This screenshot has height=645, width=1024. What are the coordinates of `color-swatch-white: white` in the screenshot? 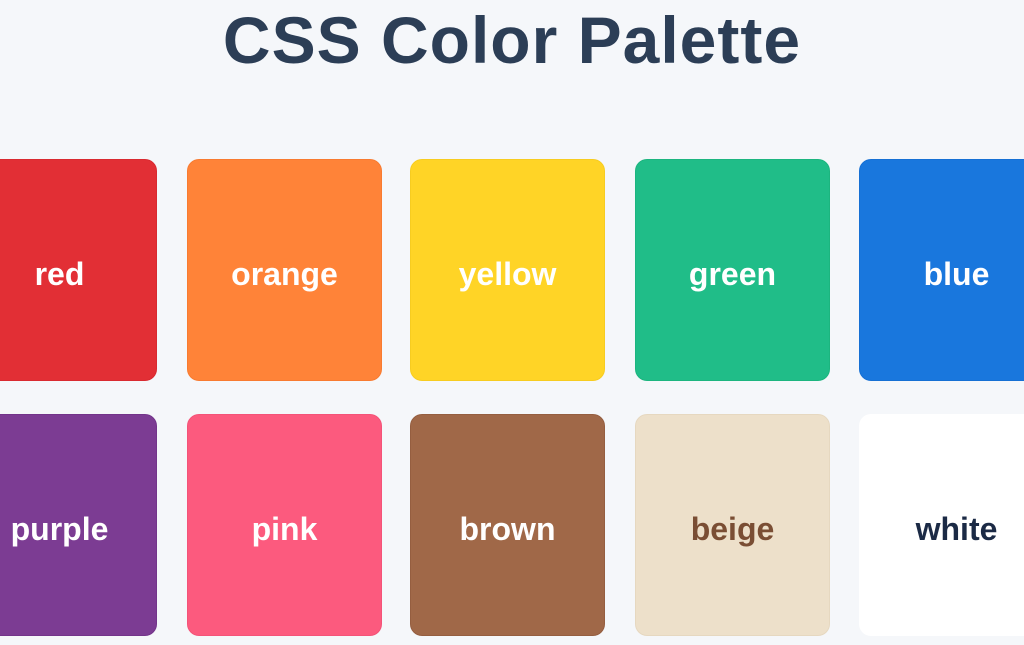 It's located at (941, 525).